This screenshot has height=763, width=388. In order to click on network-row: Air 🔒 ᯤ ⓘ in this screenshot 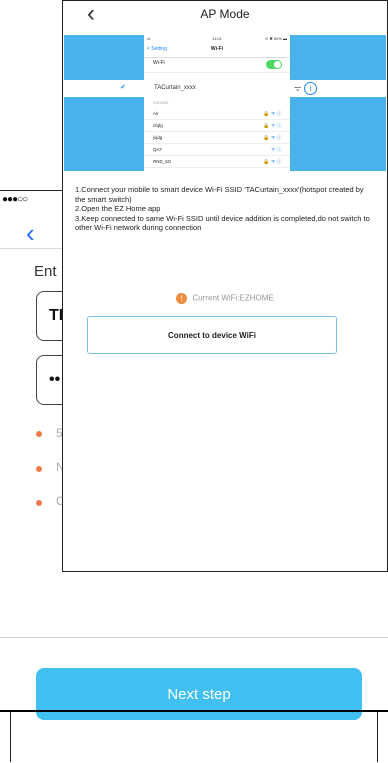, I will do `click(217, 114)`.